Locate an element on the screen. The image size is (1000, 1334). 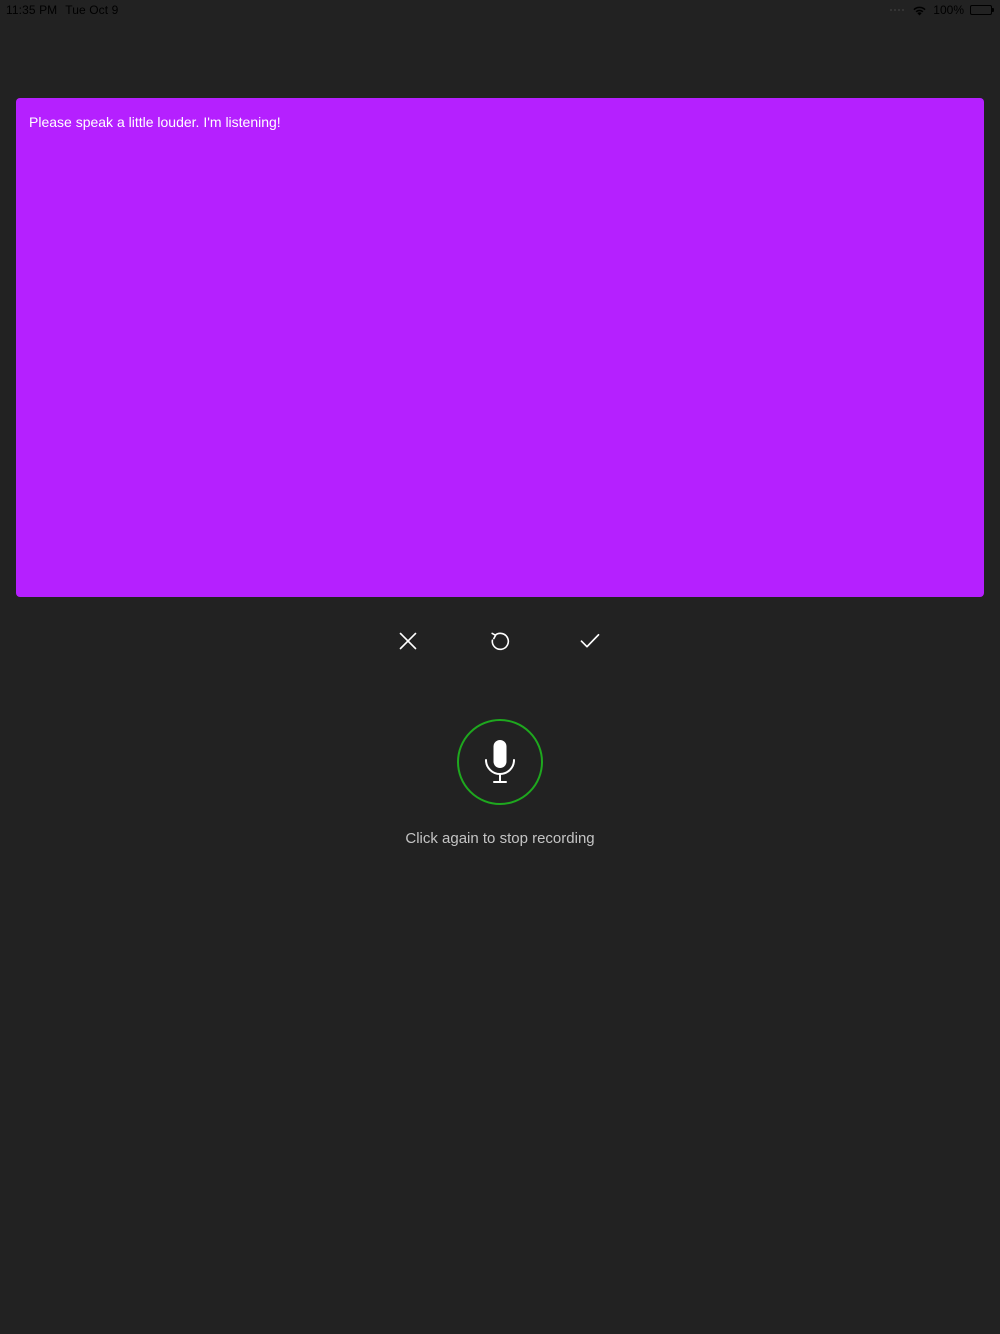
retry-button is located at coordinates (500, 641).